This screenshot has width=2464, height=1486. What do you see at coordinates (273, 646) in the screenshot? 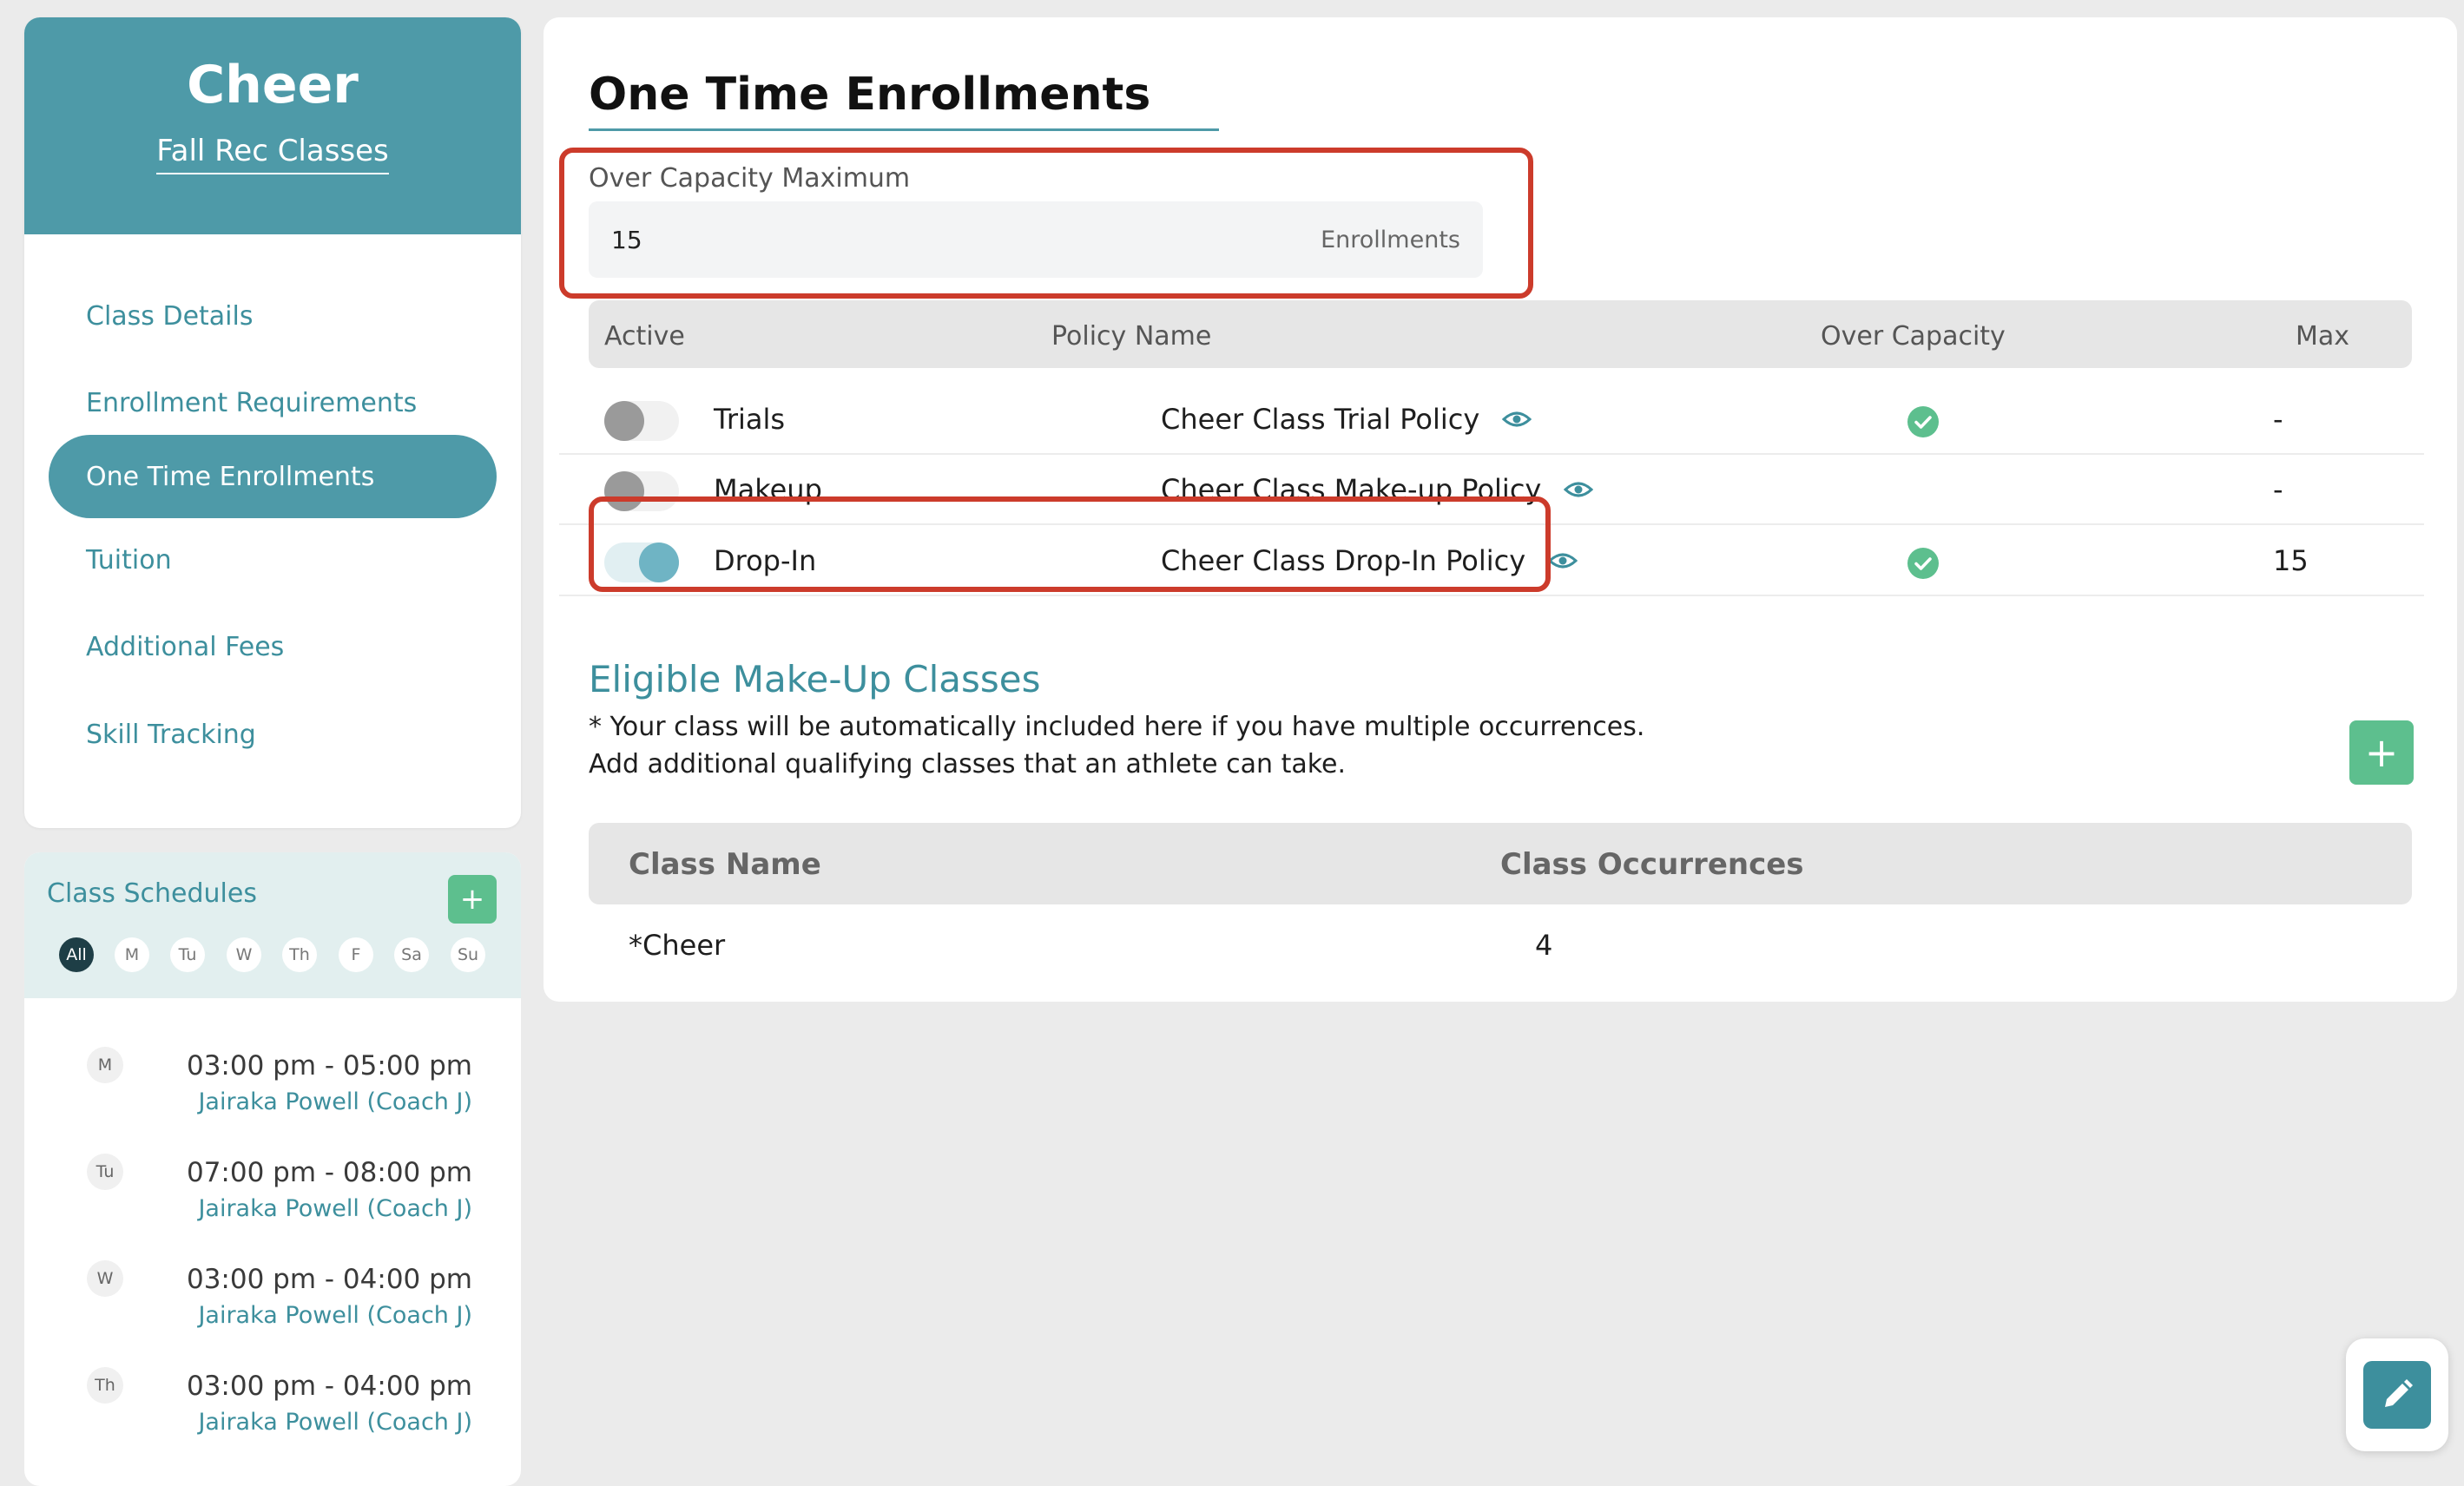
I see `nav-item-additional-fees: Additional Fees` at bounding box center [273, 646].